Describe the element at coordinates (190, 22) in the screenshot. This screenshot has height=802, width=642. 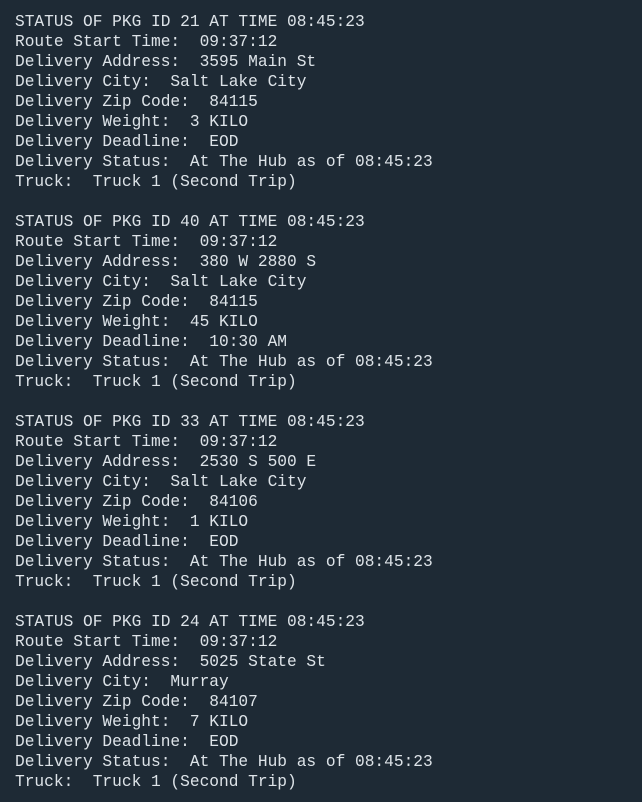
I see `status-header: STATUS OF PKG ID 21 AT TIME 08:45:23` at that location.